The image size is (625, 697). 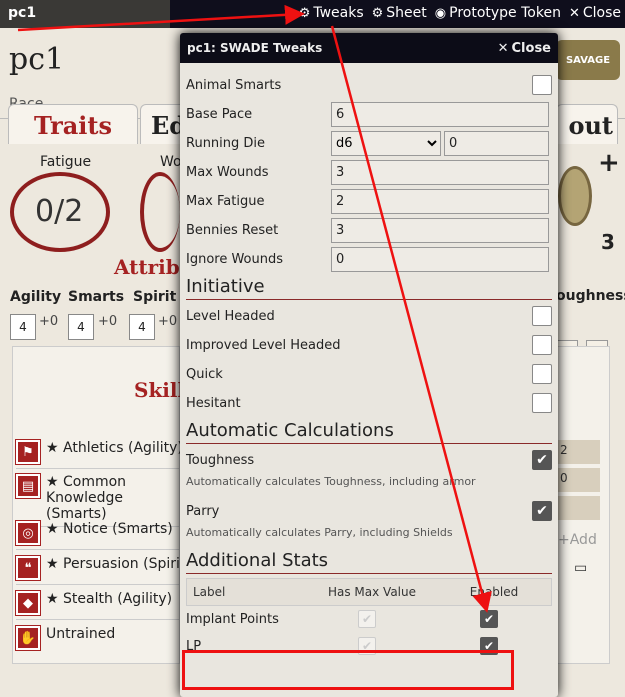 What do you see at coordinates (81, 327) in the screenshot?
I see `smarts-die: 4` at bounding box center [81, 327].